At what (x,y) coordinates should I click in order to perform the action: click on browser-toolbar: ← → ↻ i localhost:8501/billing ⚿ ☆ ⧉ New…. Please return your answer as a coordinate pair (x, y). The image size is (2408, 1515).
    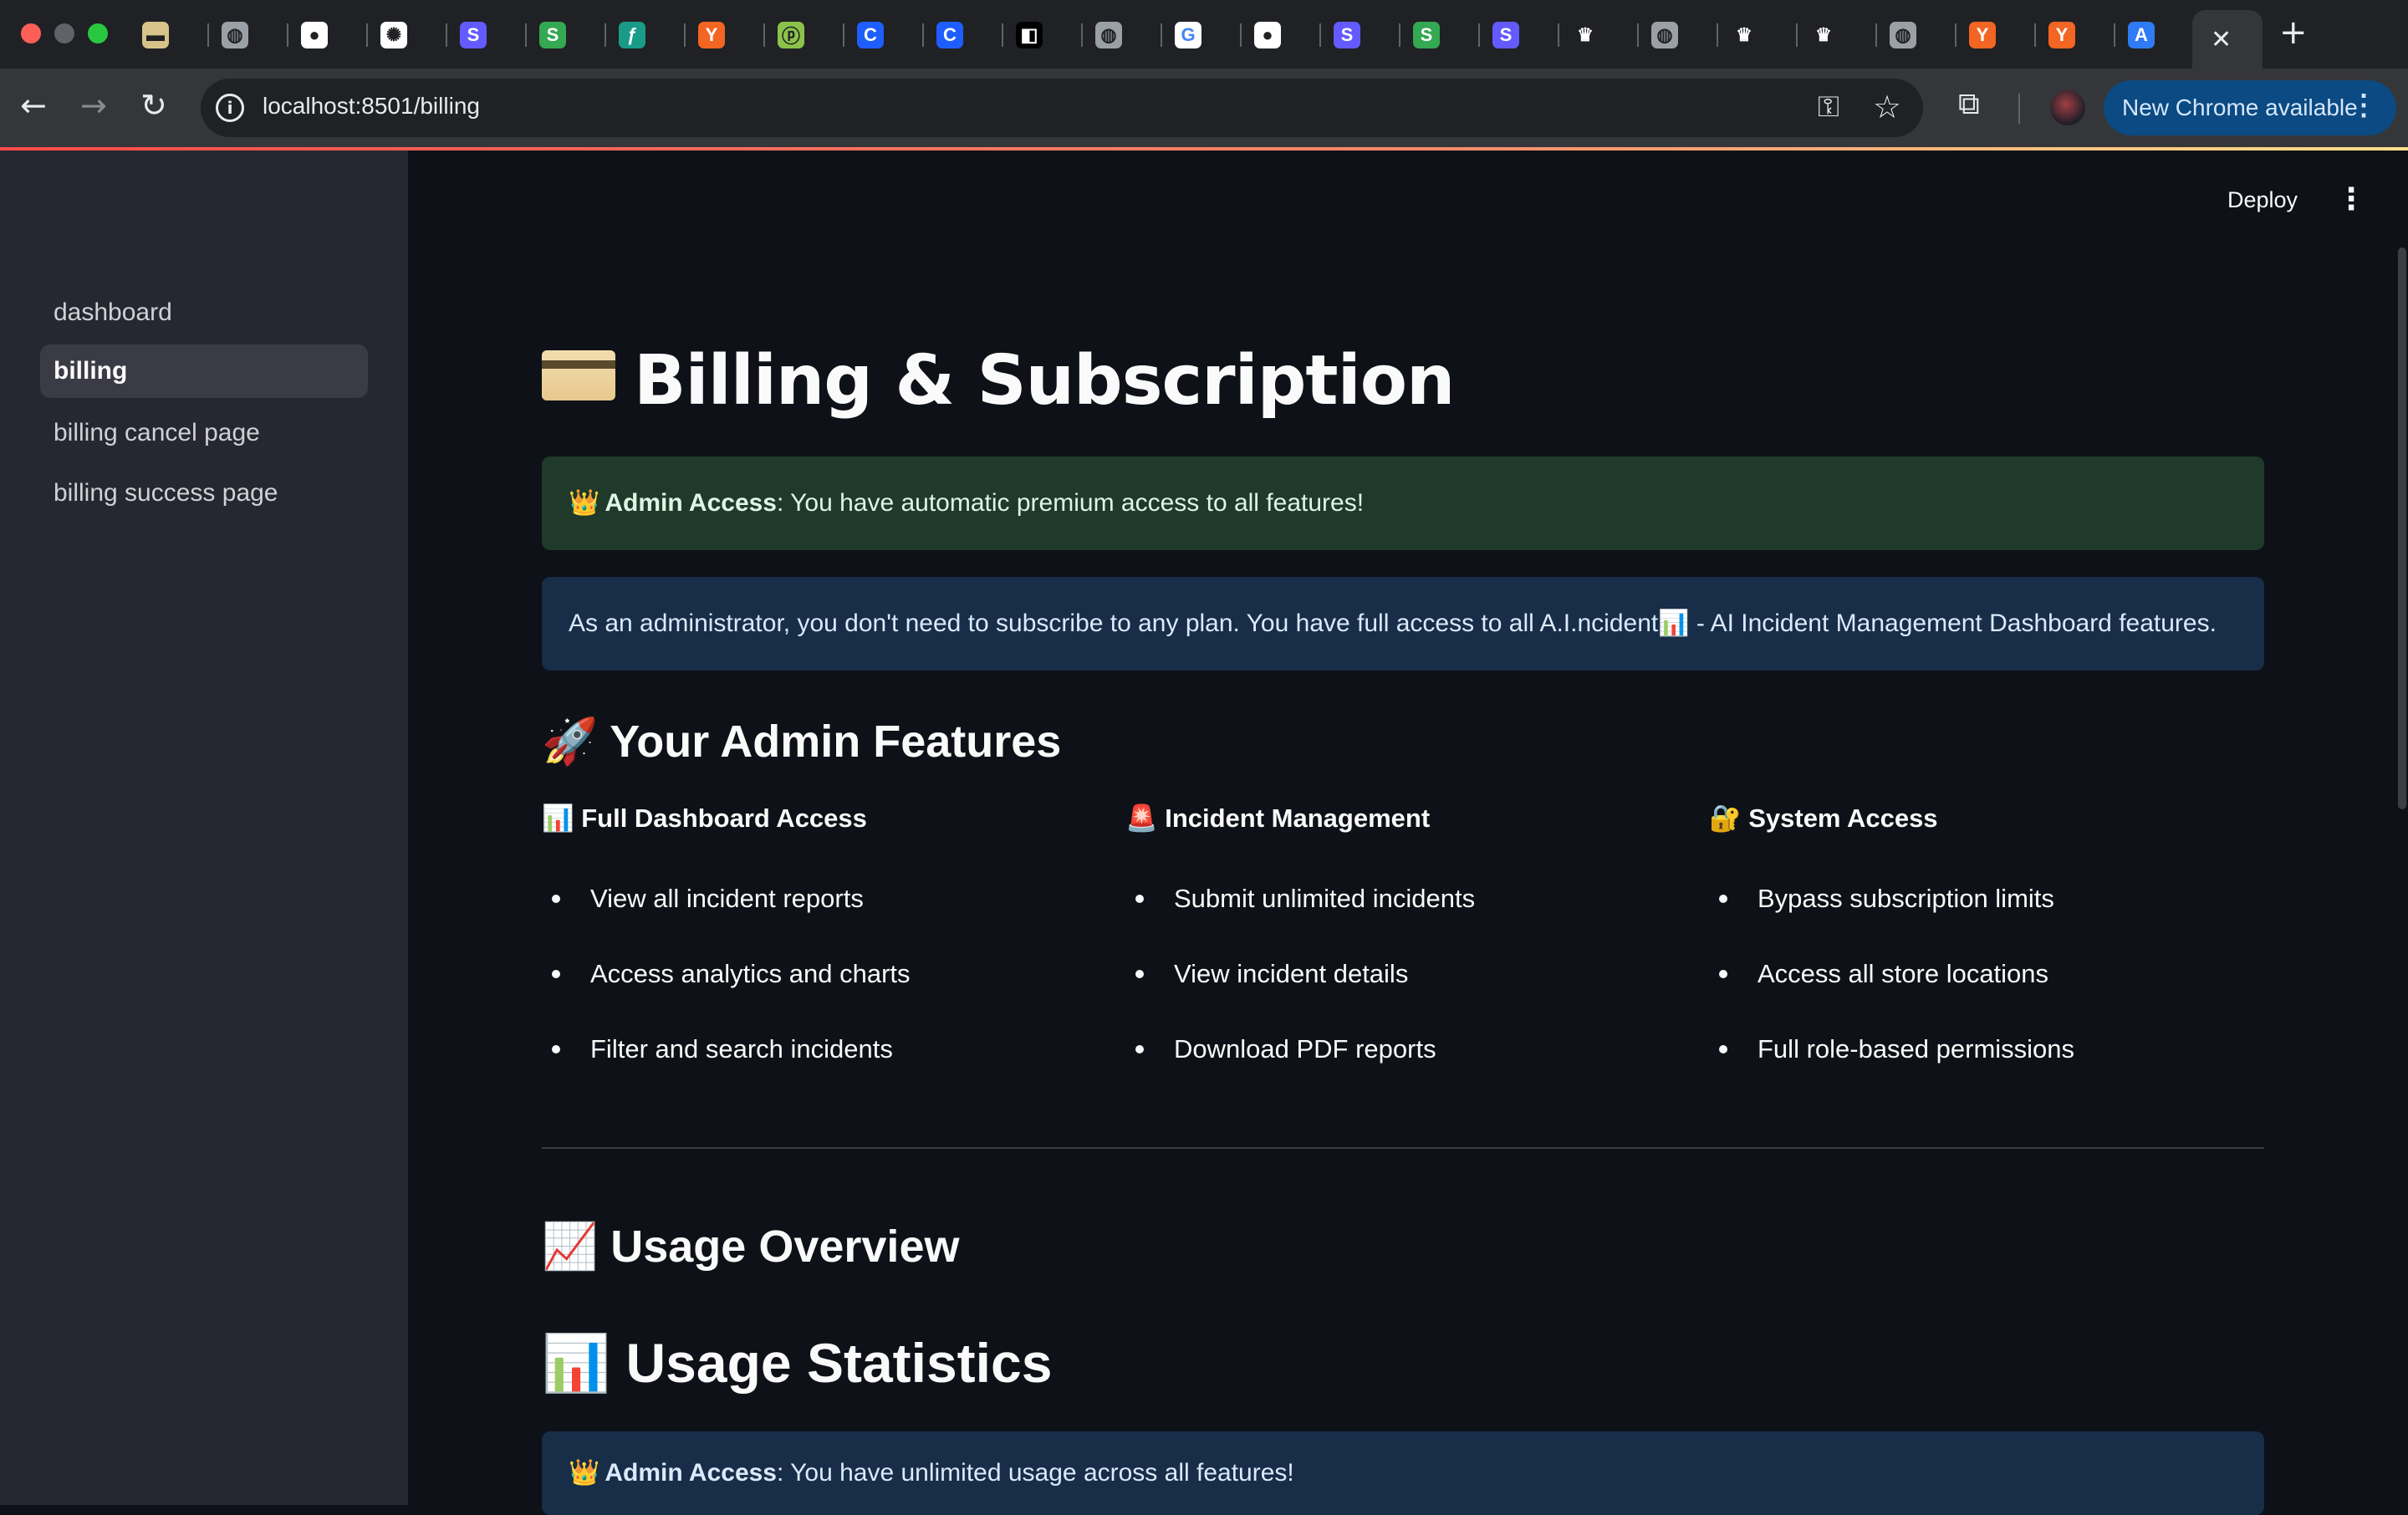
    Looking at the image, I should click on (1204, 108).